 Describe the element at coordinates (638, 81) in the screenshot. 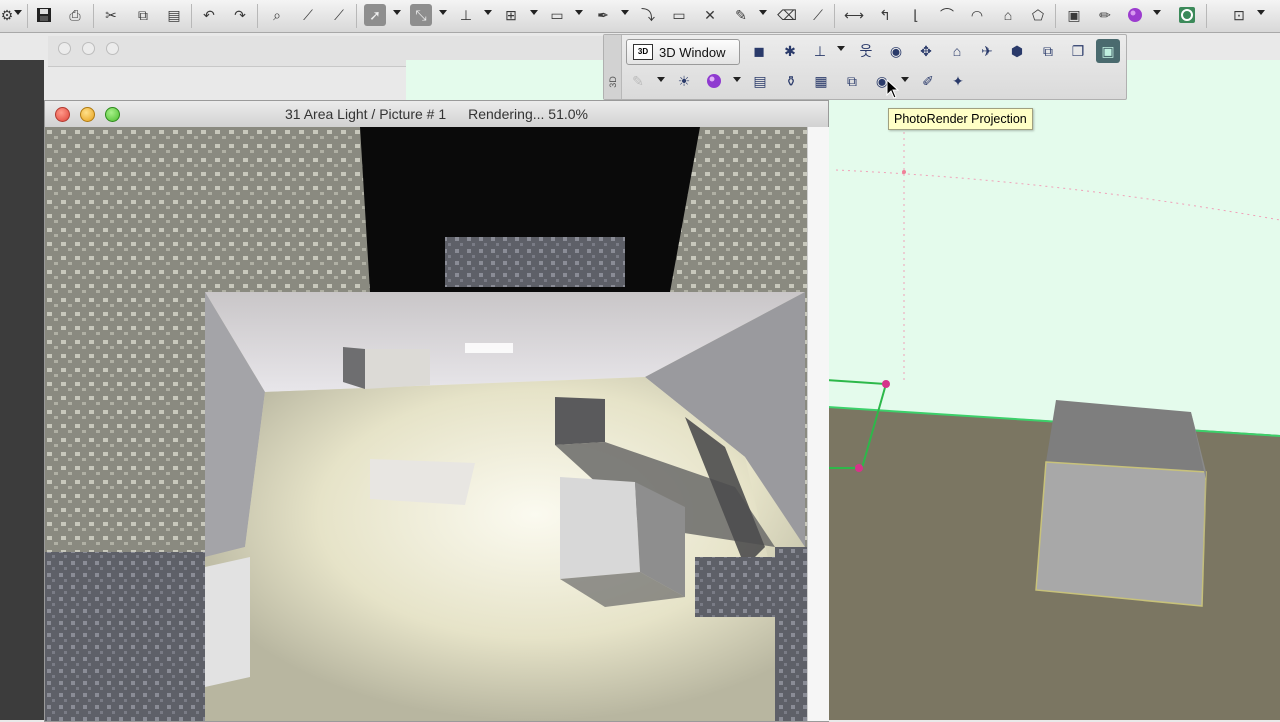

I see `lamp-icon: ✎` at that location.